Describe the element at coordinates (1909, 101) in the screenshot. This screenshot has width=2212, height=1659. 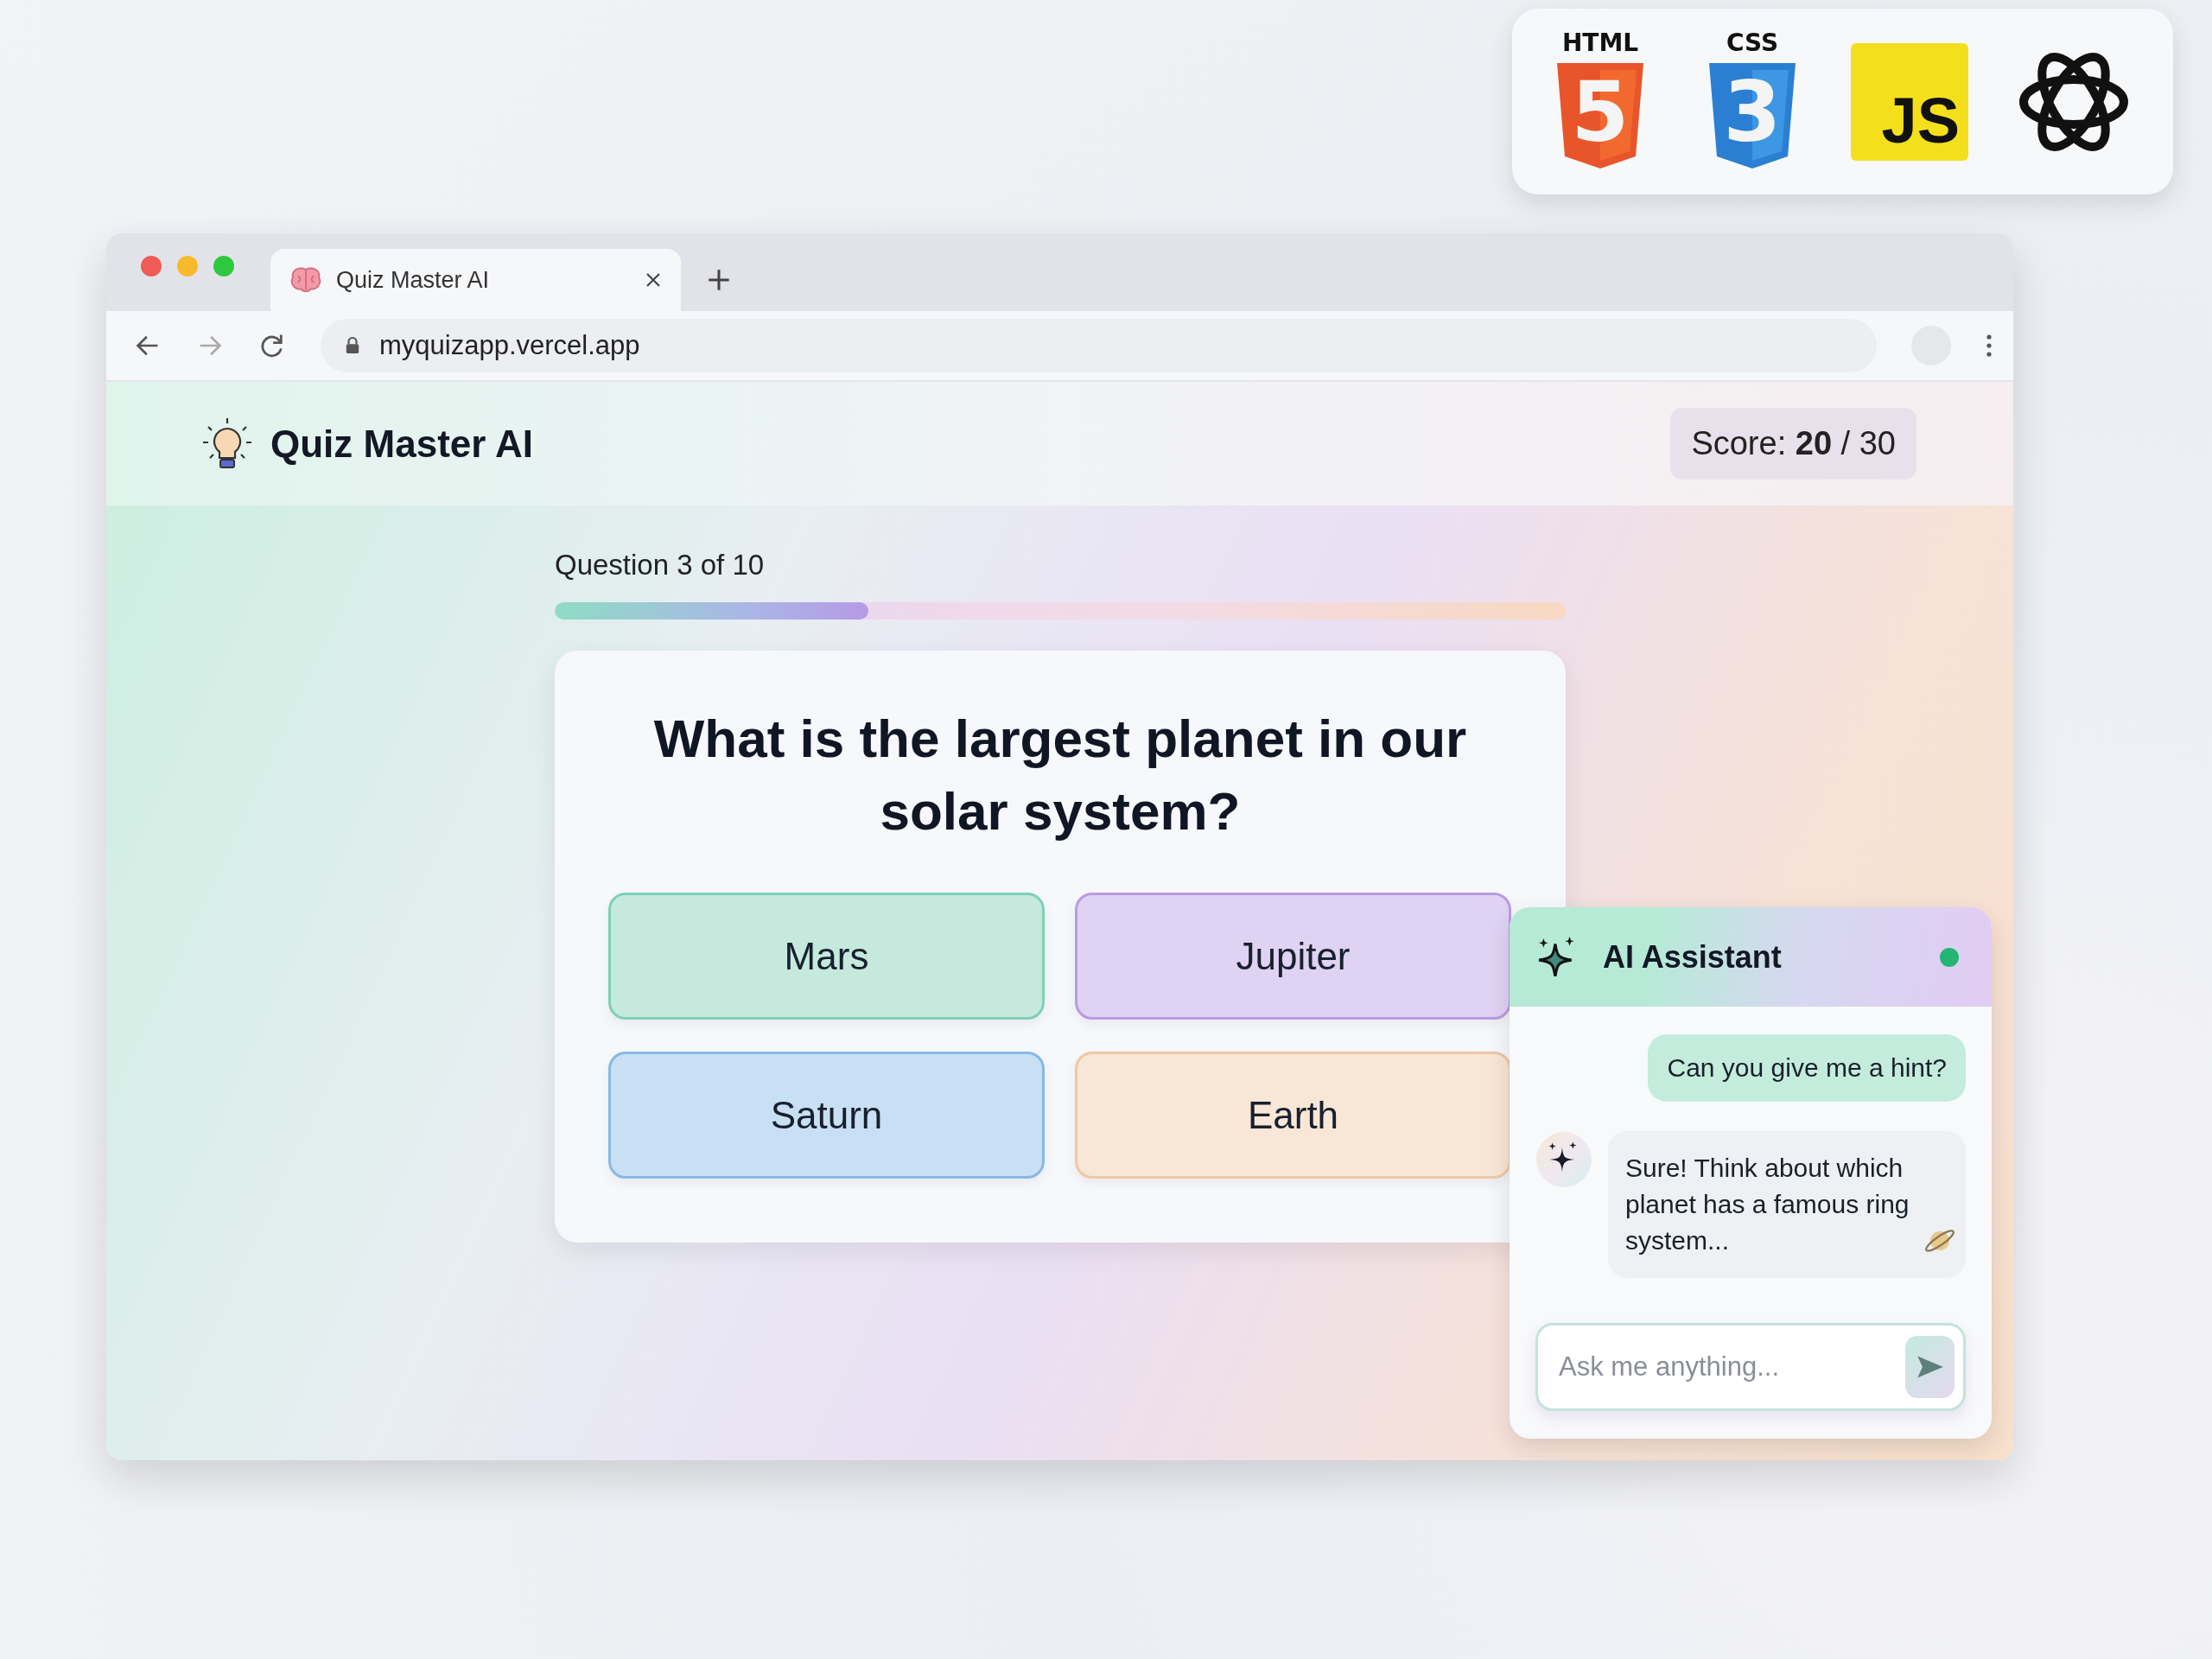
I see `js-logo: JS` at that location.